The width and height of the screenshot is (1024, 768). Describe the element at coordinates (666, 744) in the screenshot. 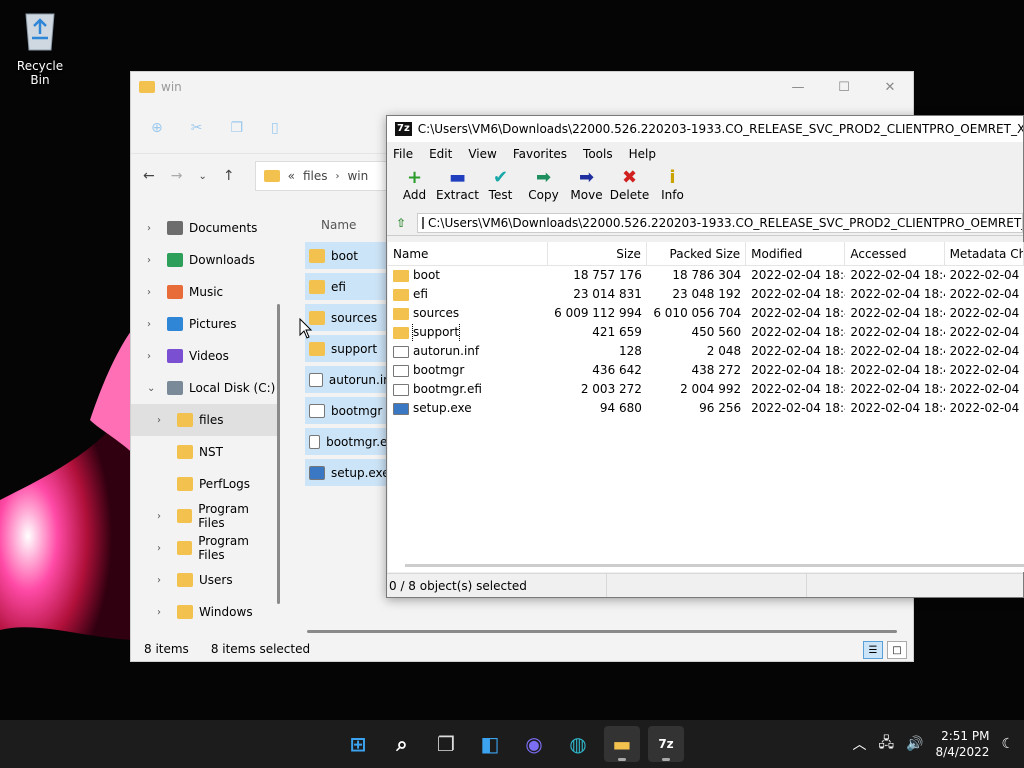

I see `7zip-taskbar-button: 7z` at that location.